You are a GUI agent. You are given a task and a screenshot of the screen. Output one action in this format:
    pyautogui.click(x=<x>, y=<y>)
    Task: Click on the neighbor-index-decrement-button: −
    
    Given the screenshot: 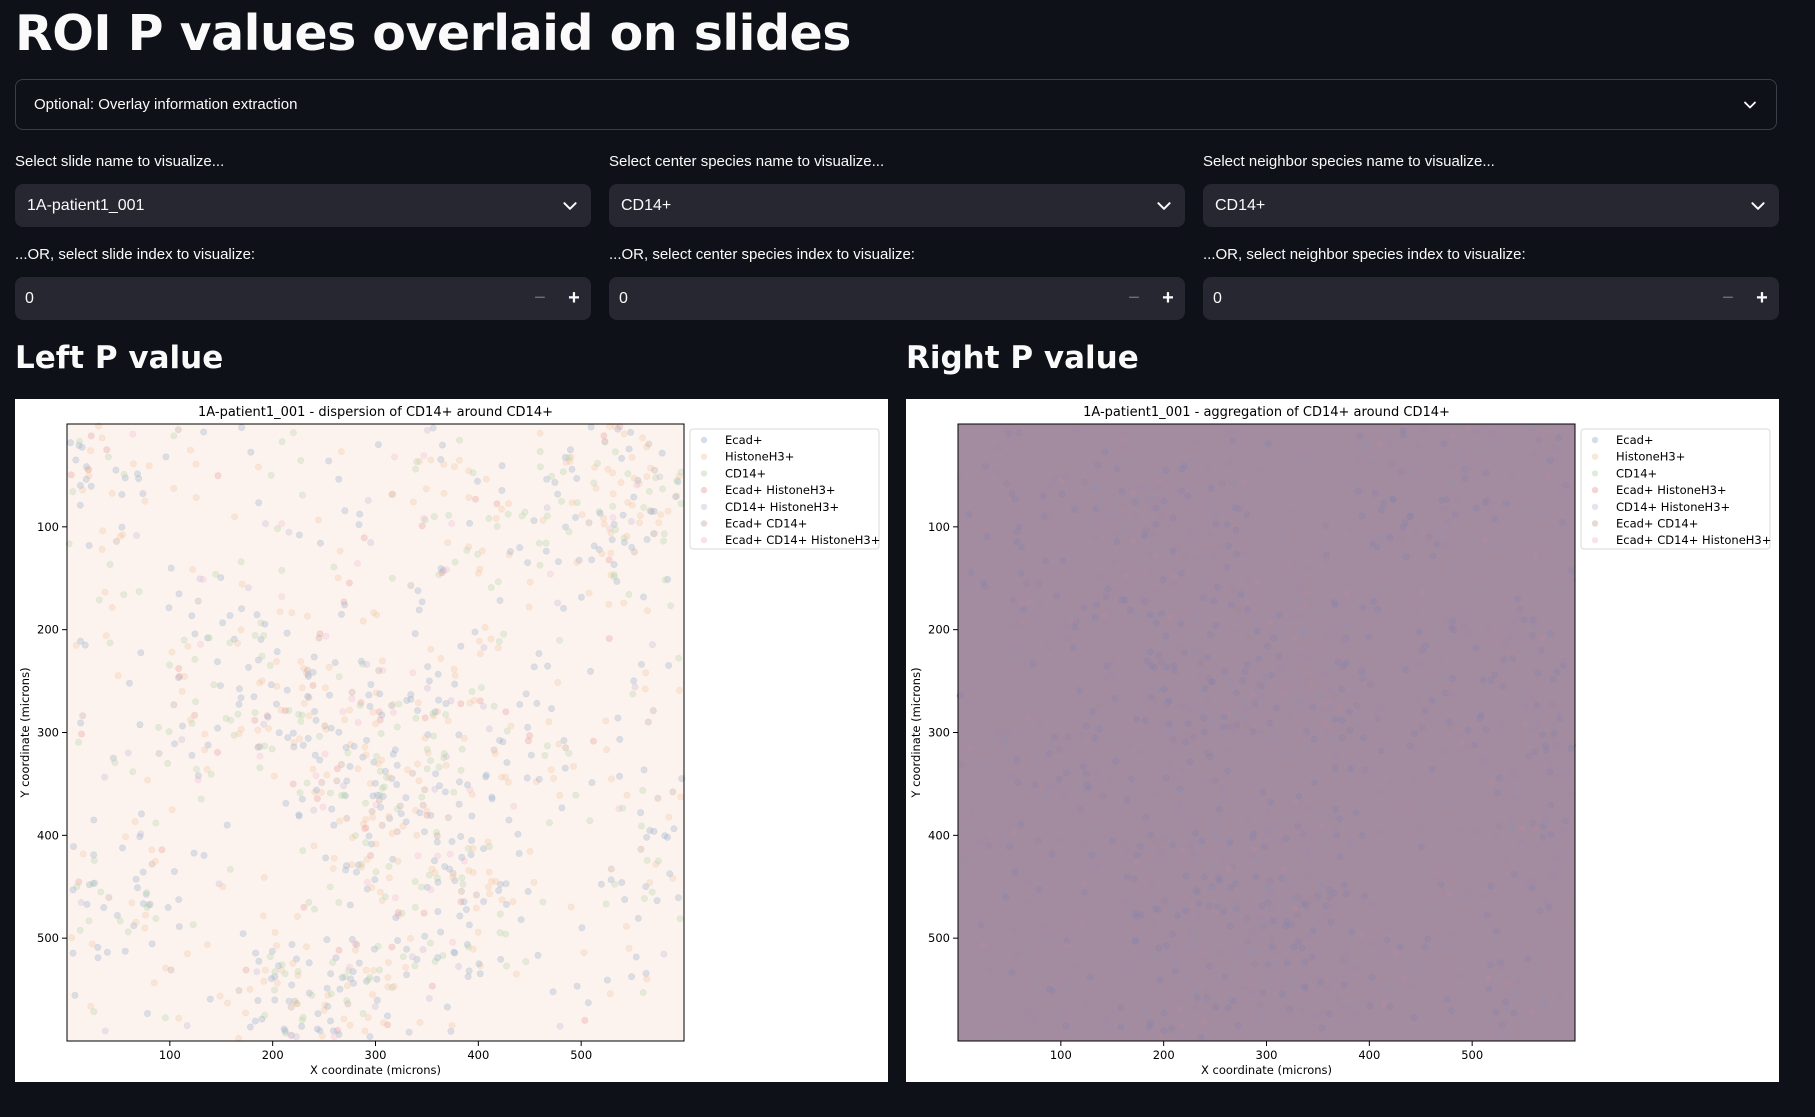 What is the action you would take?
    pyautogui.click(x=1728, y=298)
    